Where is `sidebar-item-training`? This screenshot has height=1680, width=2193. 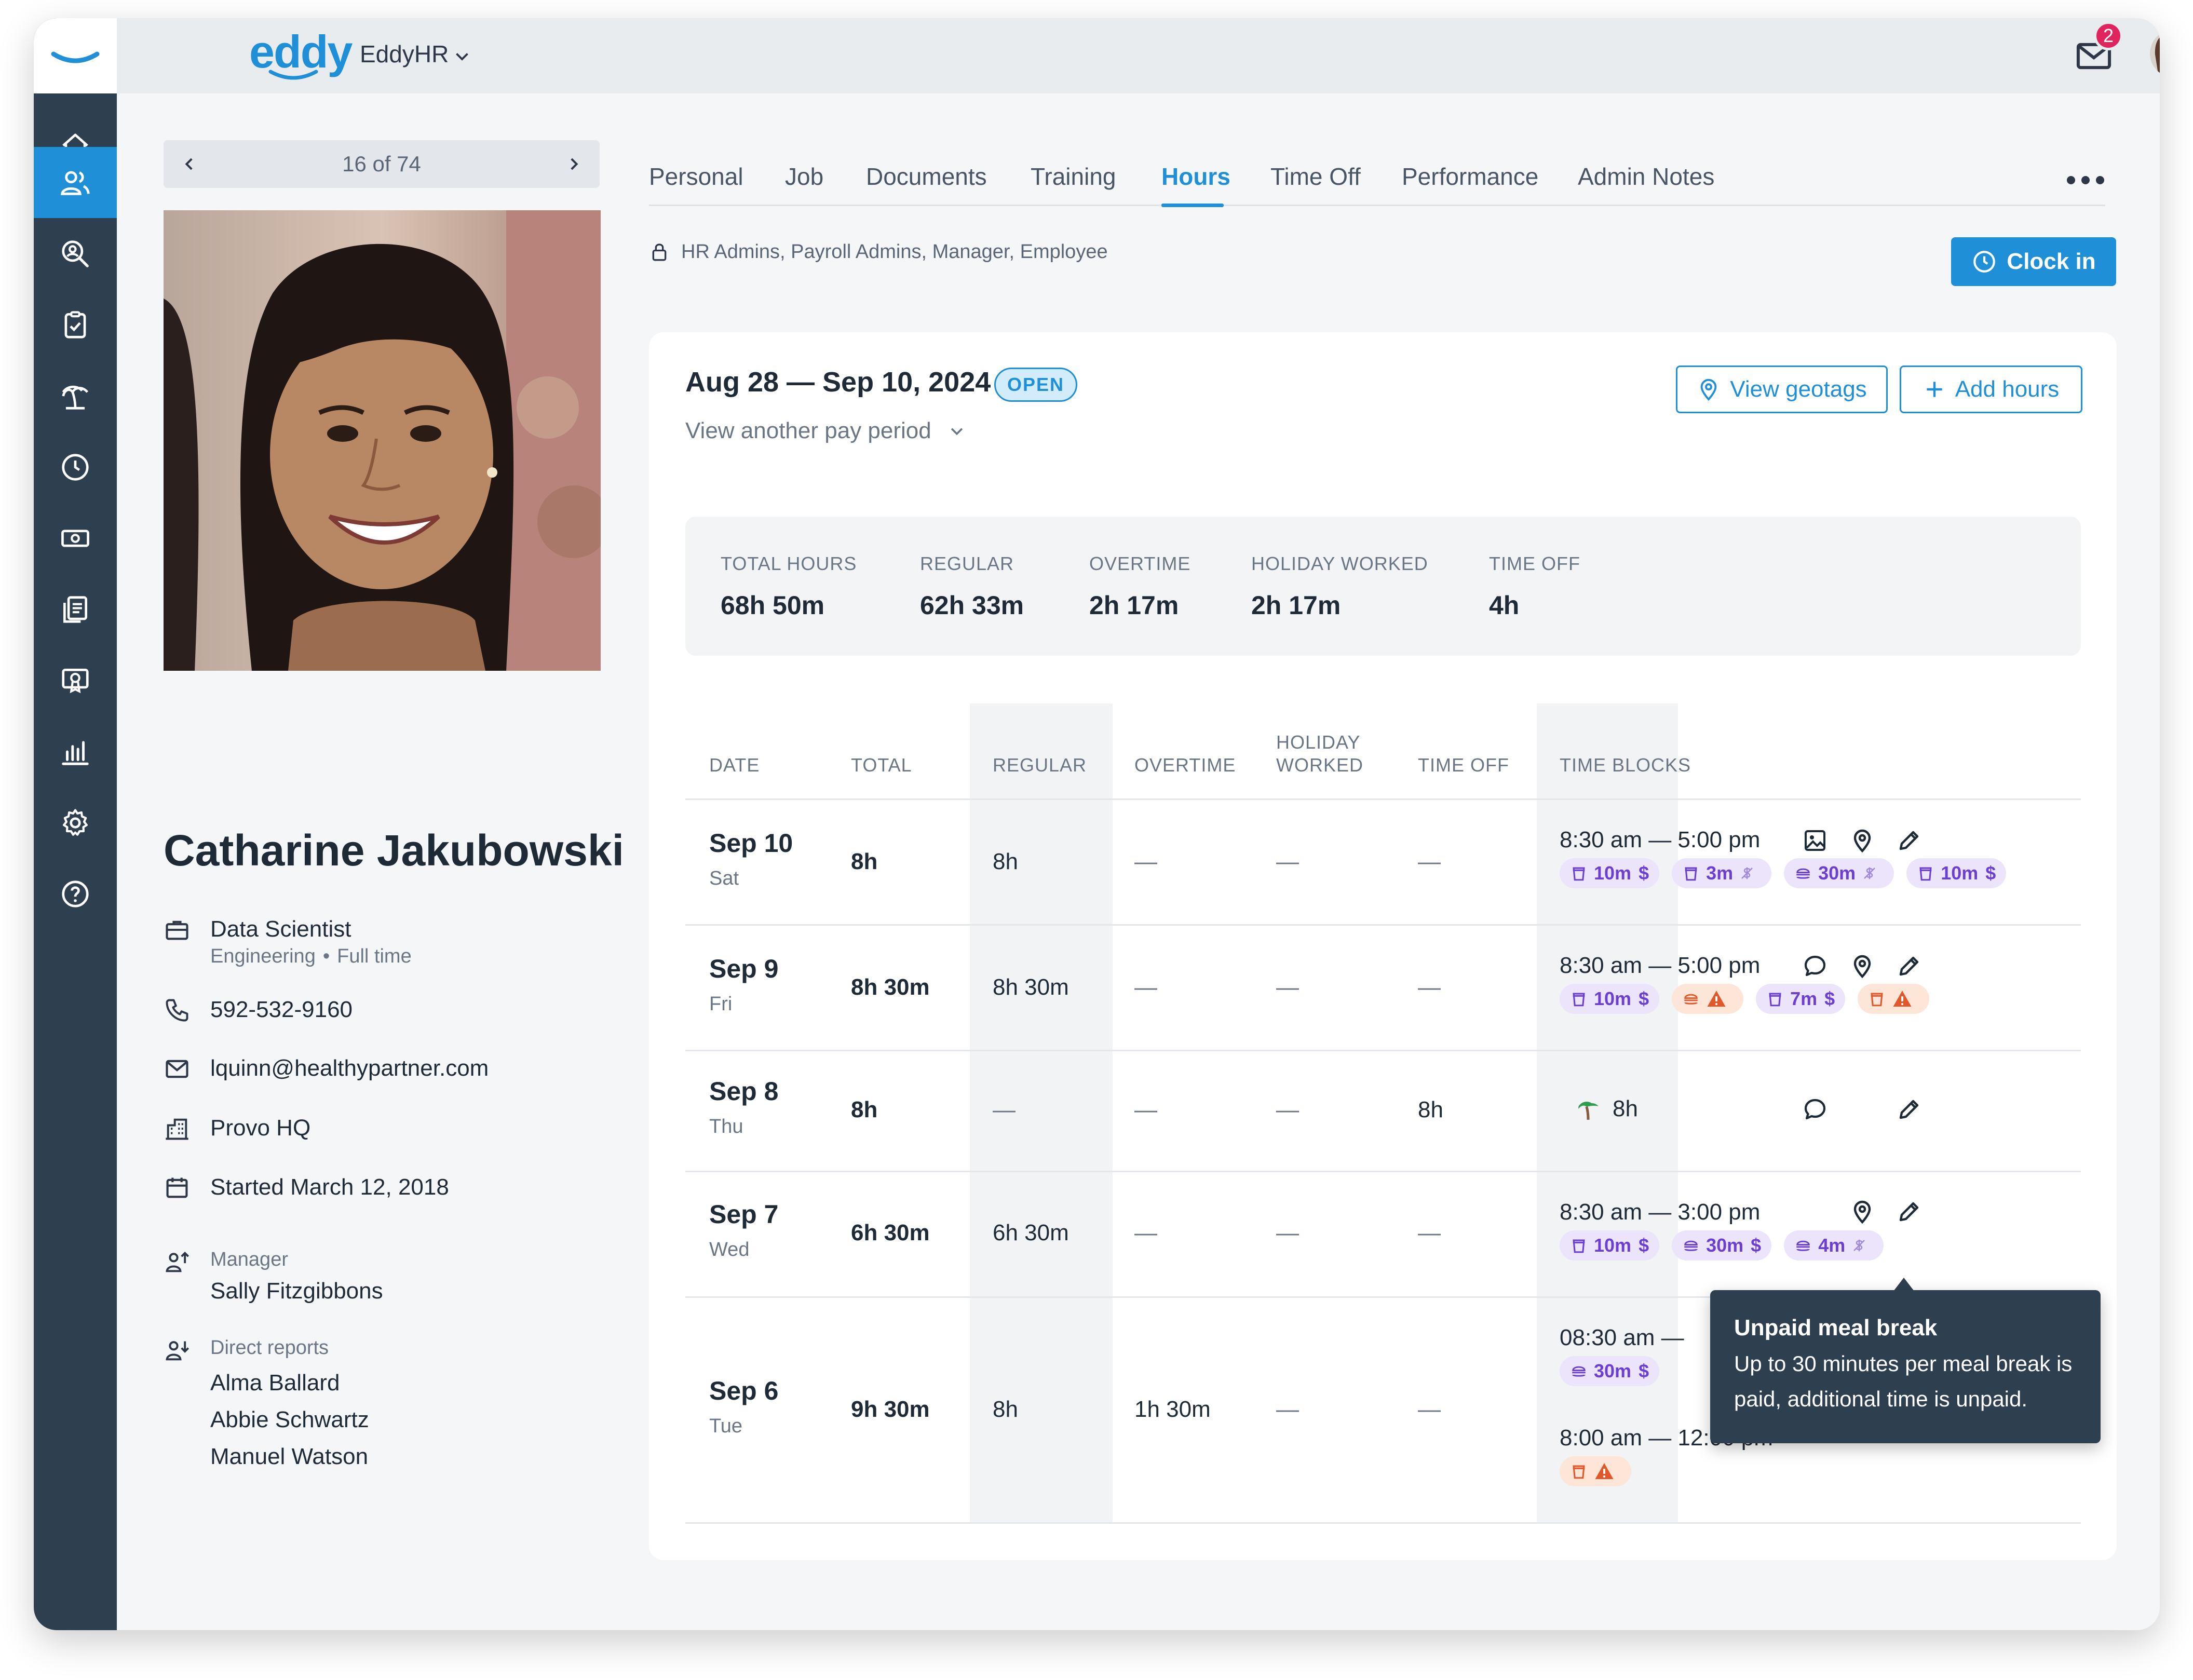
sidebar-item-training is located at coordinates (75, 680).